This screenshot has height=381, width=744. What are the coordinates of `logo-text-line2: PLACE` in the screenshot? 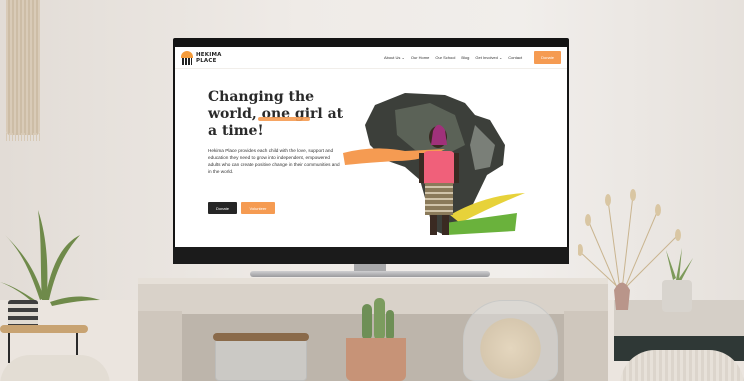 It's located at (206, 60).